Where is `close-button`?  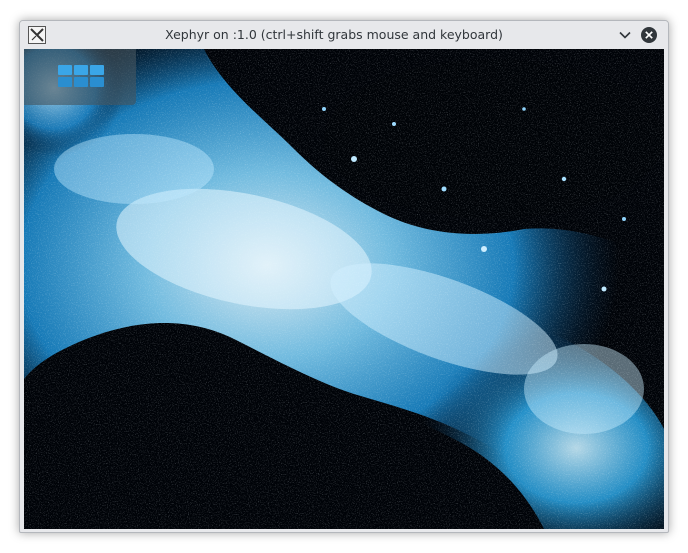 close-button is located at coordinates (649, 35).